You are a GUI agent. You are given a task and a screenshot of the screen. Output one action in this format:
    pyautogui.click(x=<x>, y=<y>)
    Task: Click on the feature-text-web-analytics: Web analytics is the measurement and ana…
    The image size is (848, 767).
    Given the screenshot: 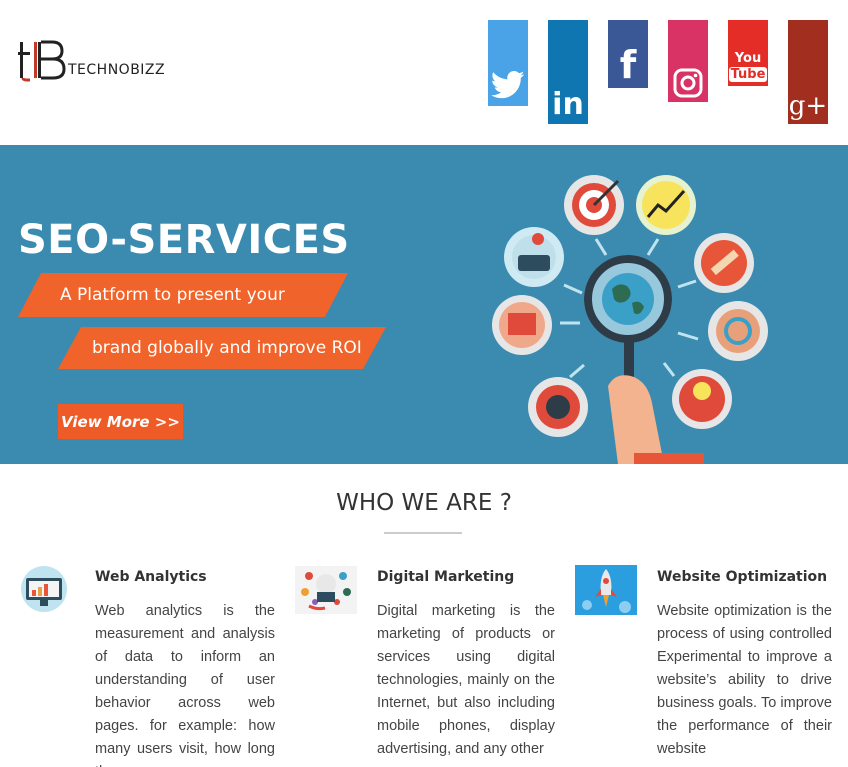 What is the action you would take?
    pyautogui.click(x=185, y=685)
    